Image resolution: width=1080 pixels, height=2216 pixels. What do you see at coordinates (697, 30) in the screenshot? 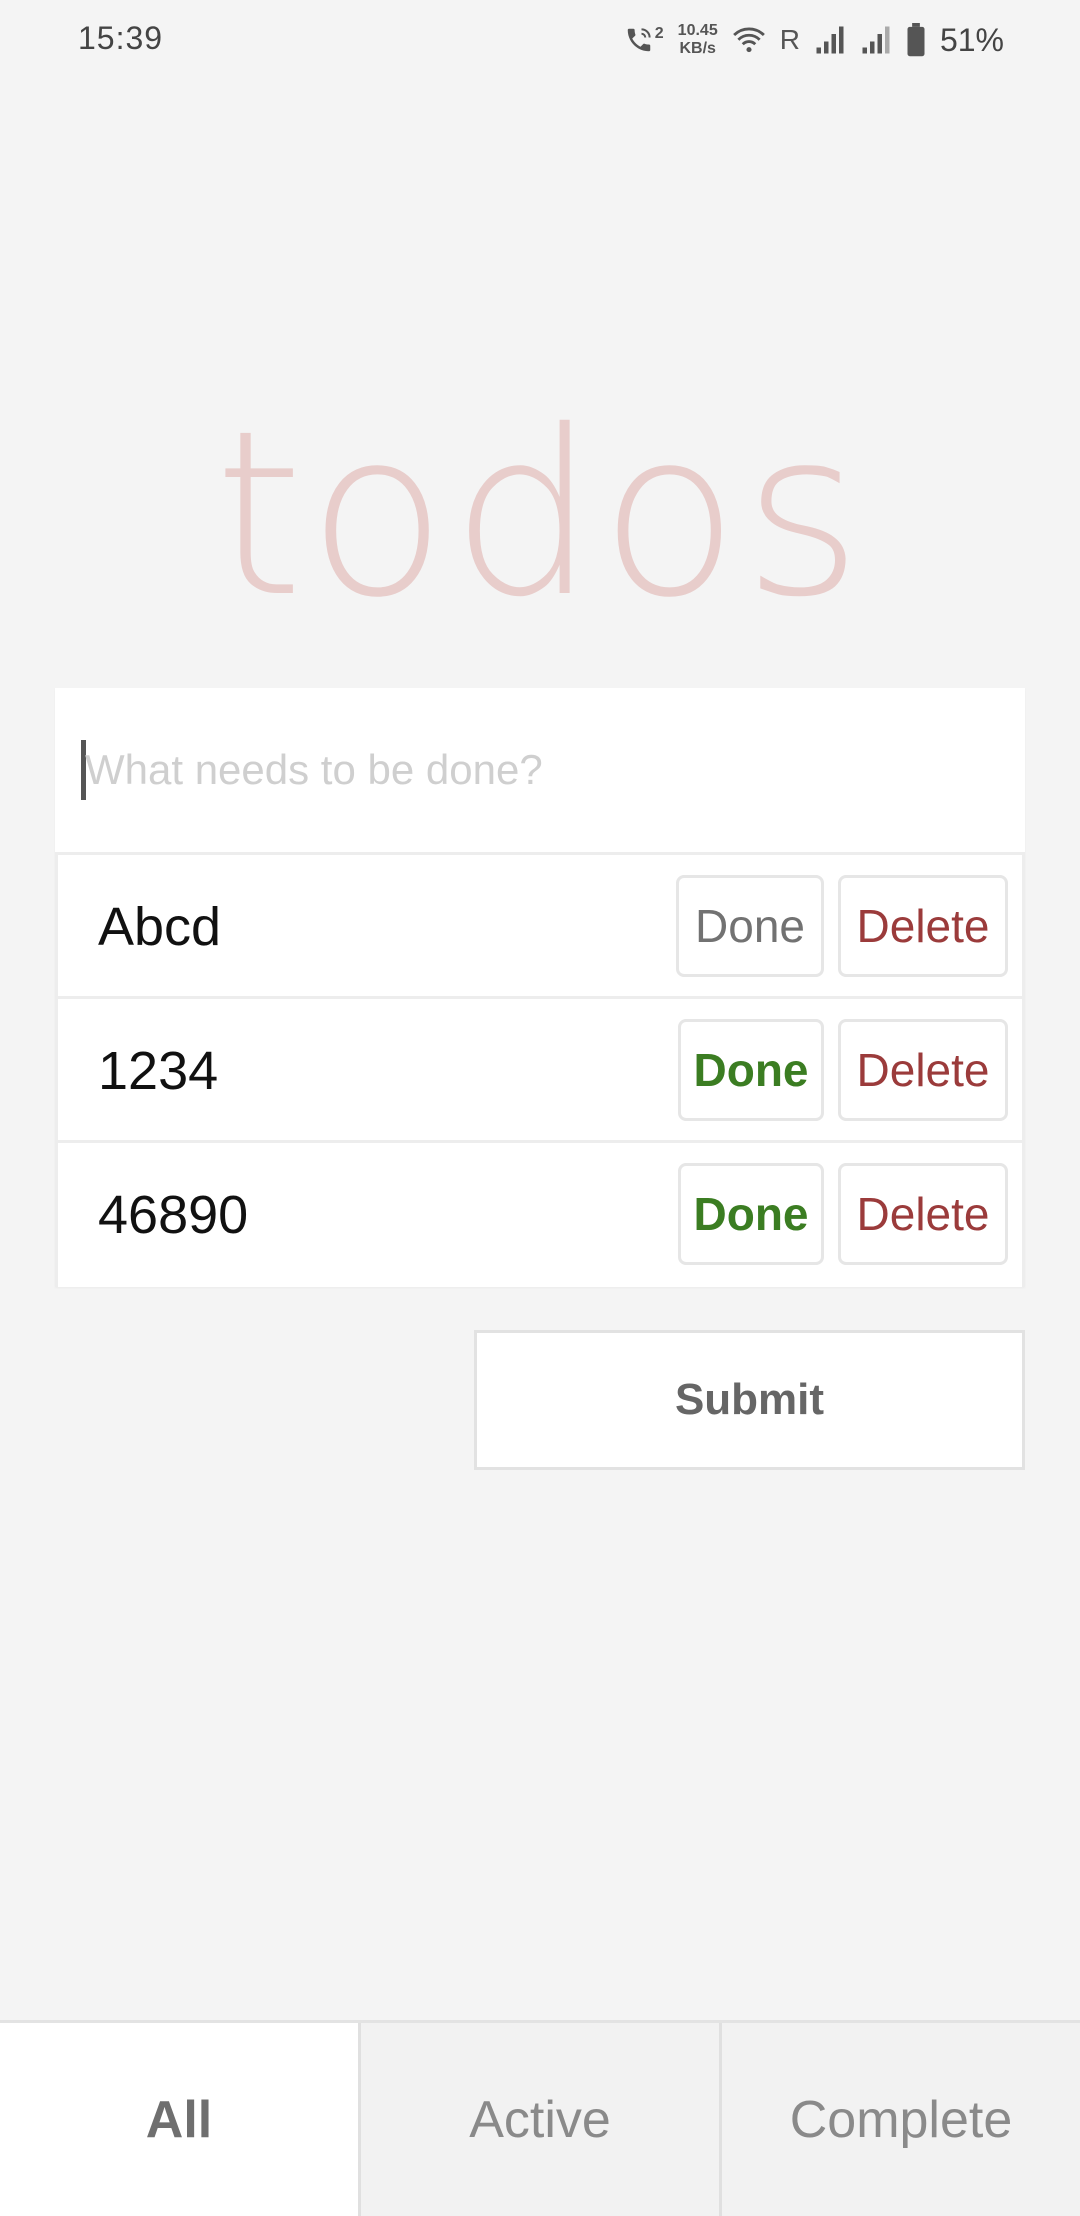
I see `net-speed-value: 10.45` at bounding box center [697, 30].